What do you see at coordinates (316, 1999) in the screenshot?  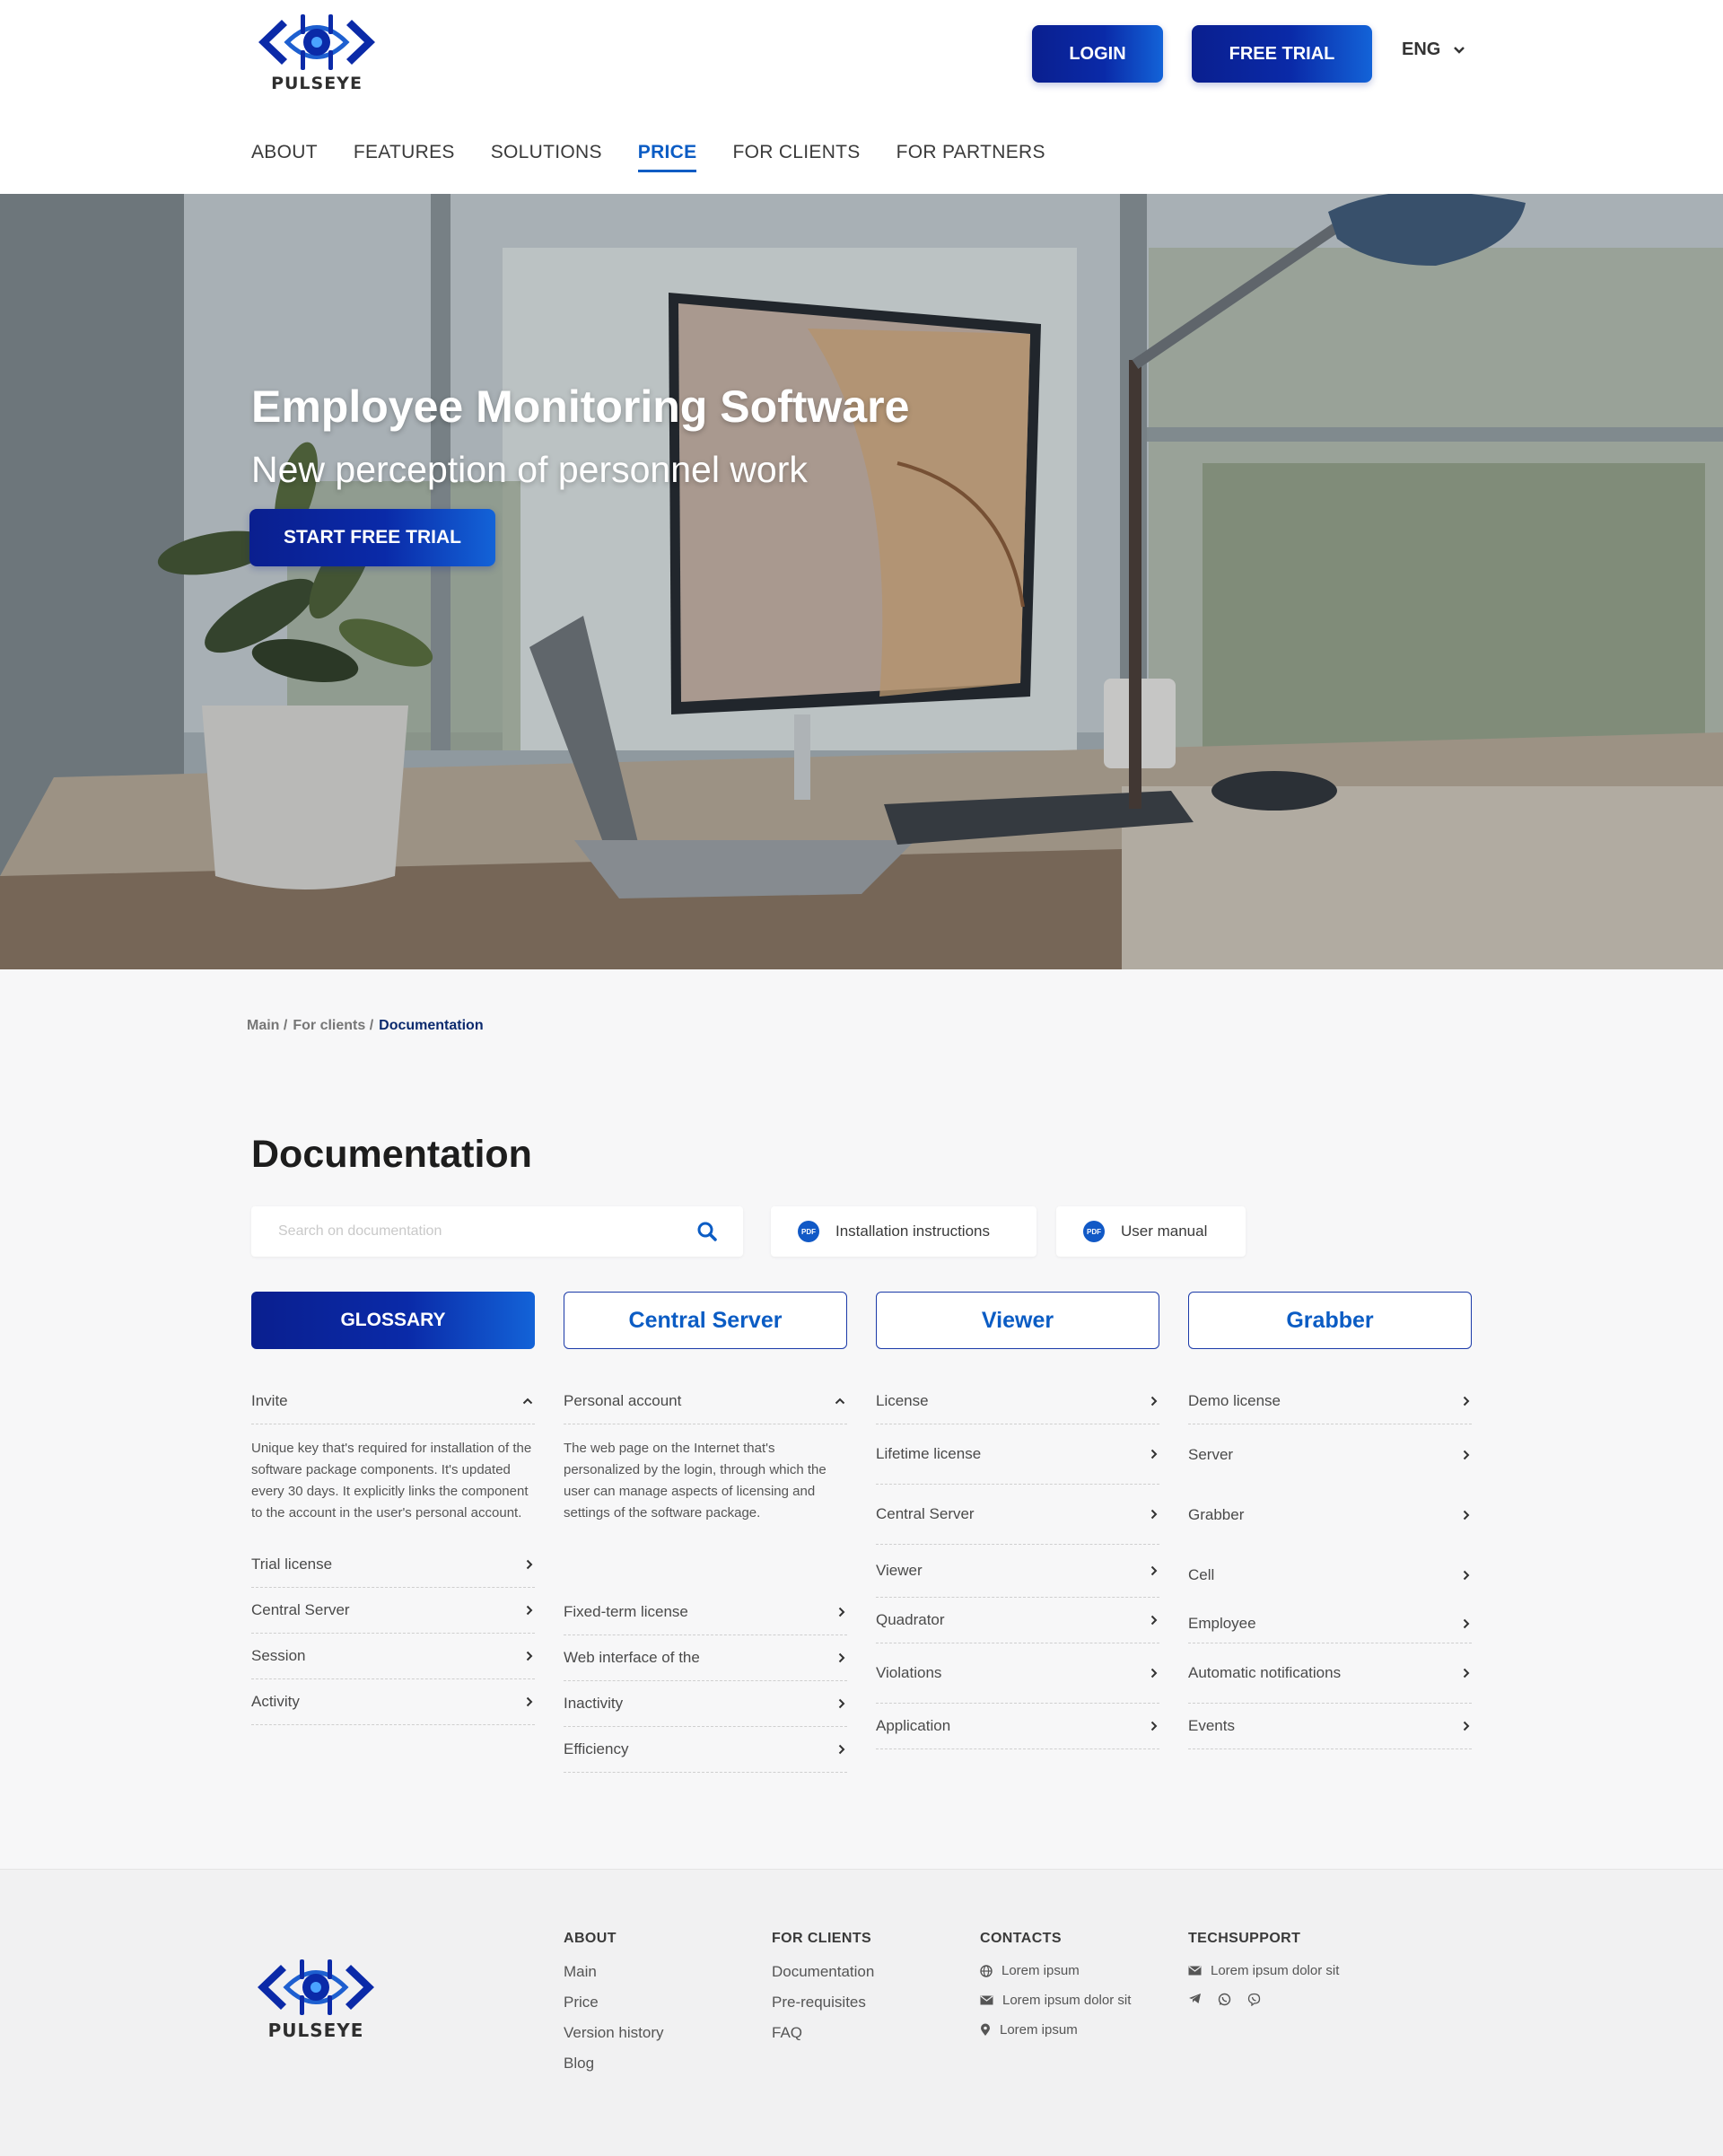 I see `footer-logo: PULSEYE` at bounding box center [316, 1999].